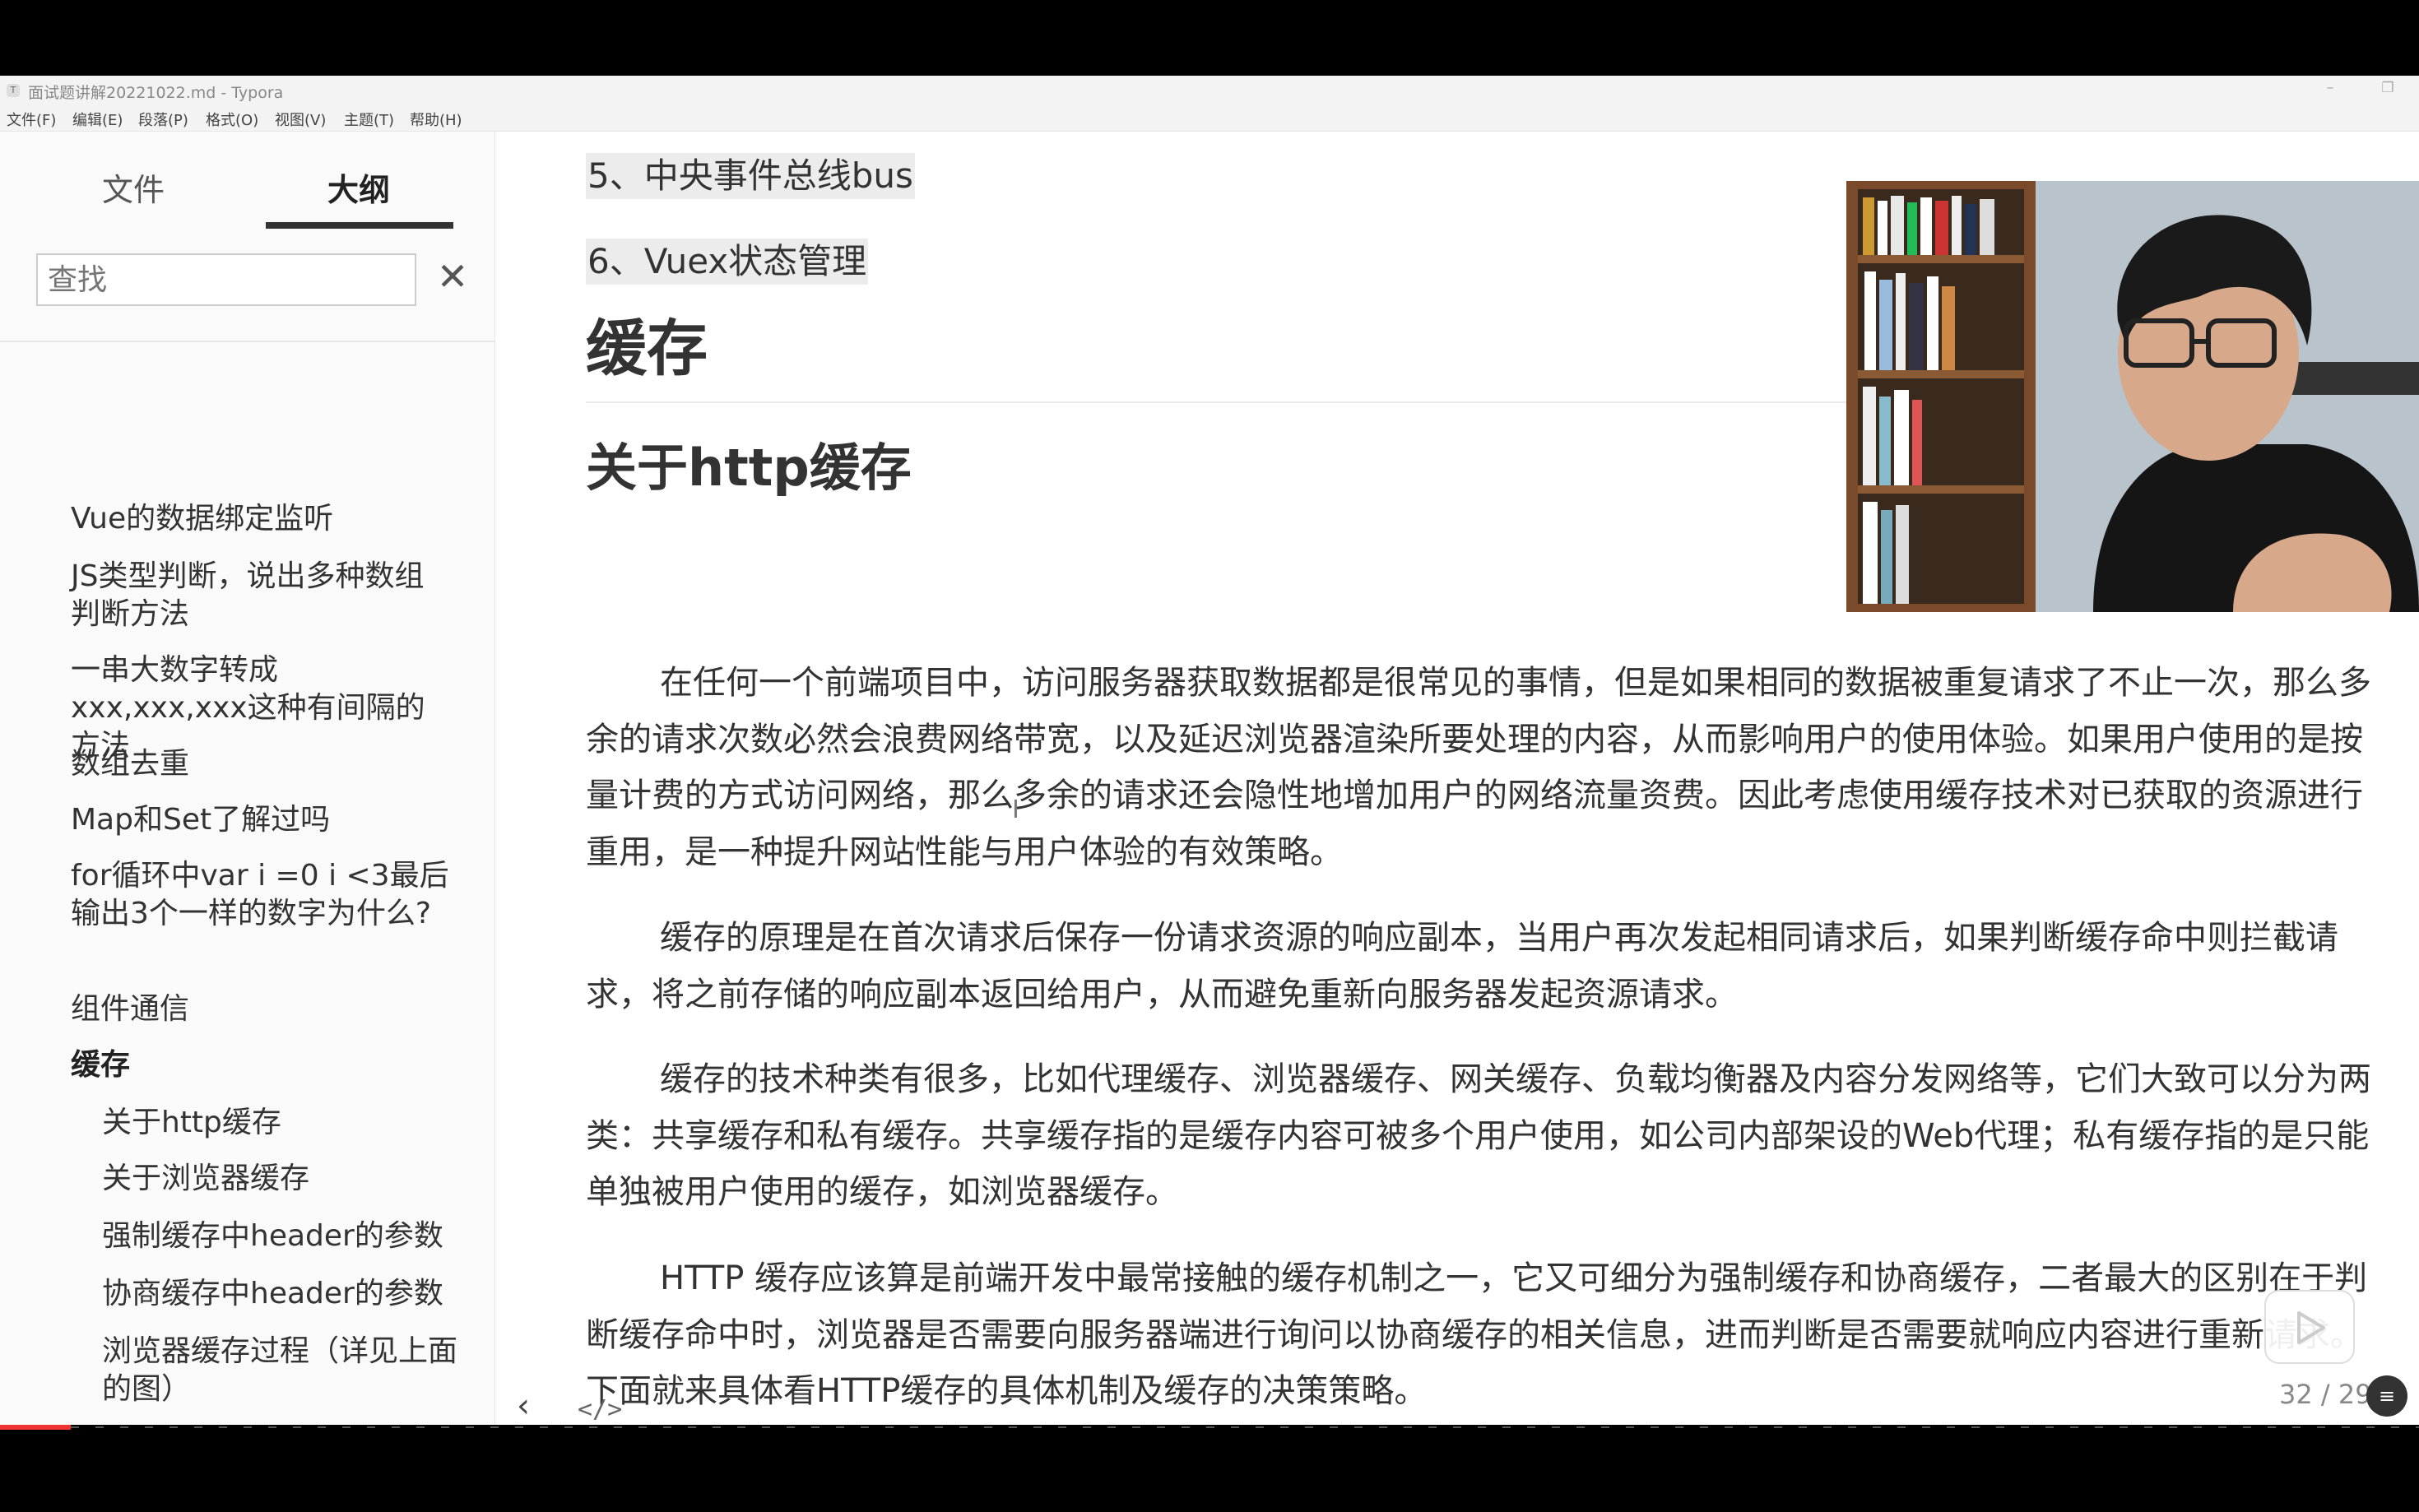 The width and height of the screenshot is (2419, 1512). I want to click on text-cursor-icon: I, so click(1015, 809).